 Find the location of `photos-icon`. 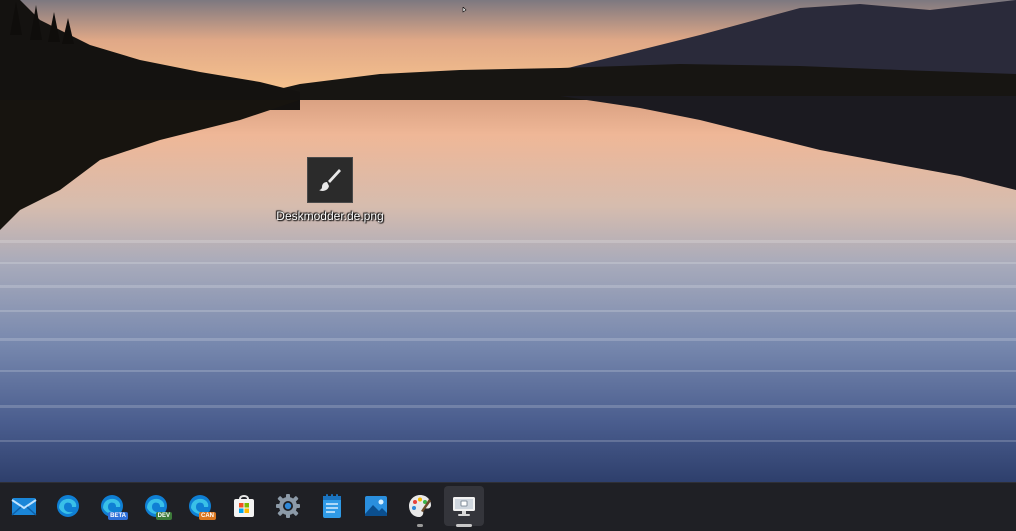

photos-icon is located at coordinates (376, 506).